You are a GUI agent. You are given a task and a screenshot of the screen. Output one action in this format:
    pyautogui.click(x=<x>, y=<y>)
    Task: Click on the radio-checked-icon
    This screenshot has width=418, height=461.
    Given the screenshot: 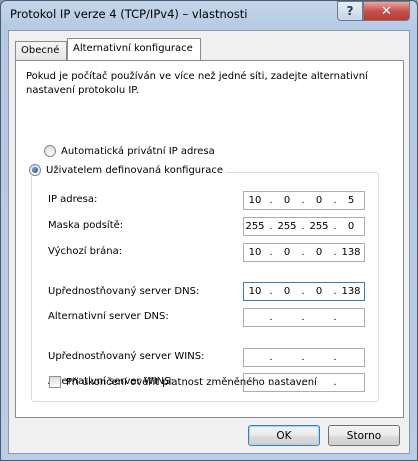 What is the action you would take?
    pyautogui.click(x=35, y=170)
    